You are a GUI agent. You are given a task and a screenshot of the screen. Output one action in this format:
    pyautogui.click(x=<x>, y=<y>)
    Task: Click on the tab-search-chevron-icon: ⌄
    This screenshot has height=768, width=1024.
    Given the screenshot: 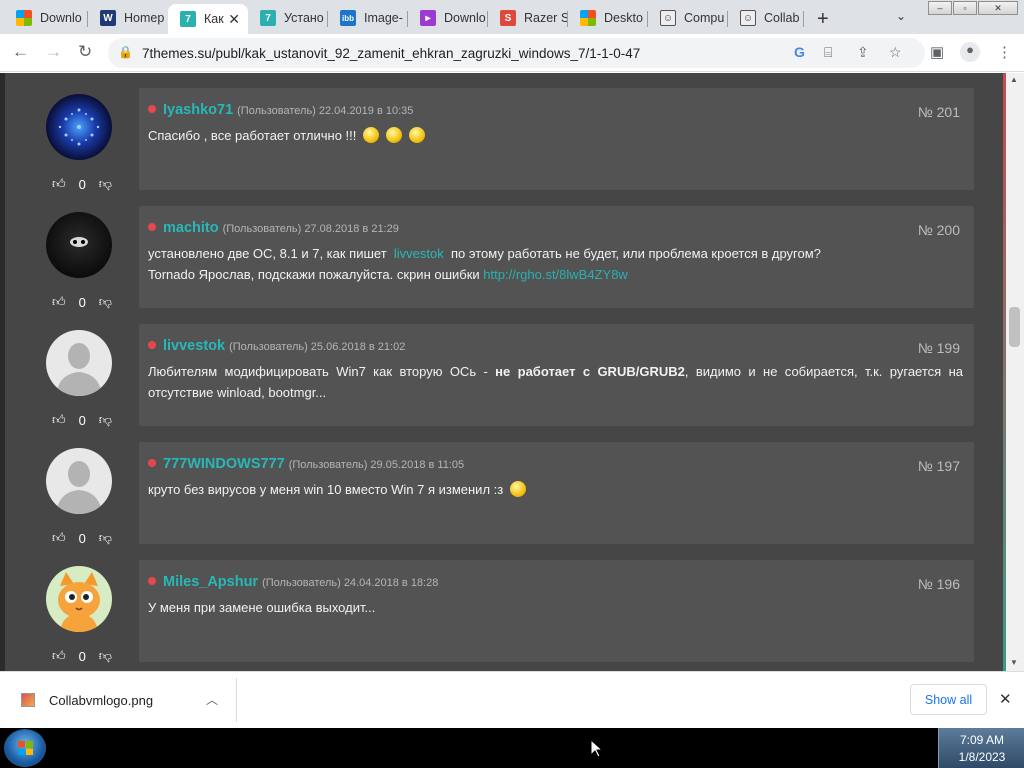 What is the action you would take?
    pyautogui.click(x=901, y=16)
    